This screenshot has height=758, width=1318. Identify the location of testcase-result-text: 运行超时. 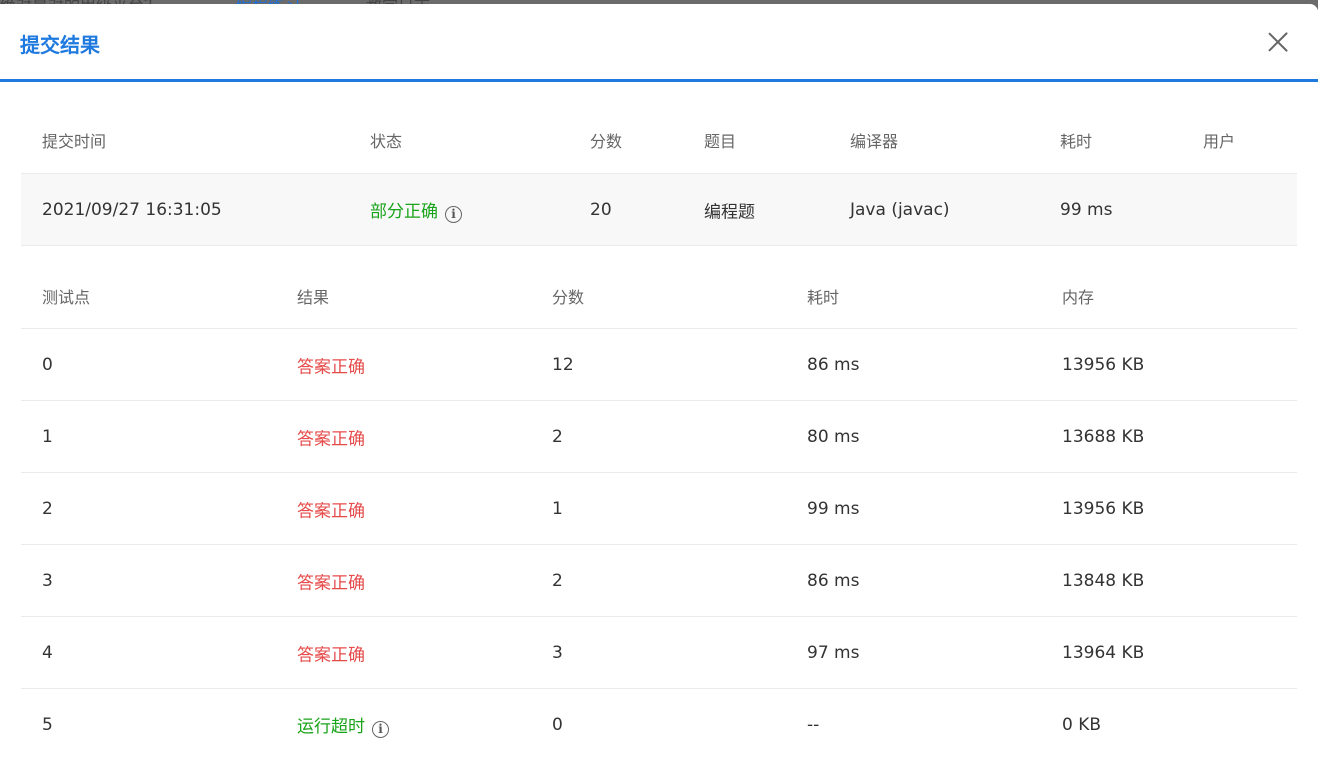
(331, 727).